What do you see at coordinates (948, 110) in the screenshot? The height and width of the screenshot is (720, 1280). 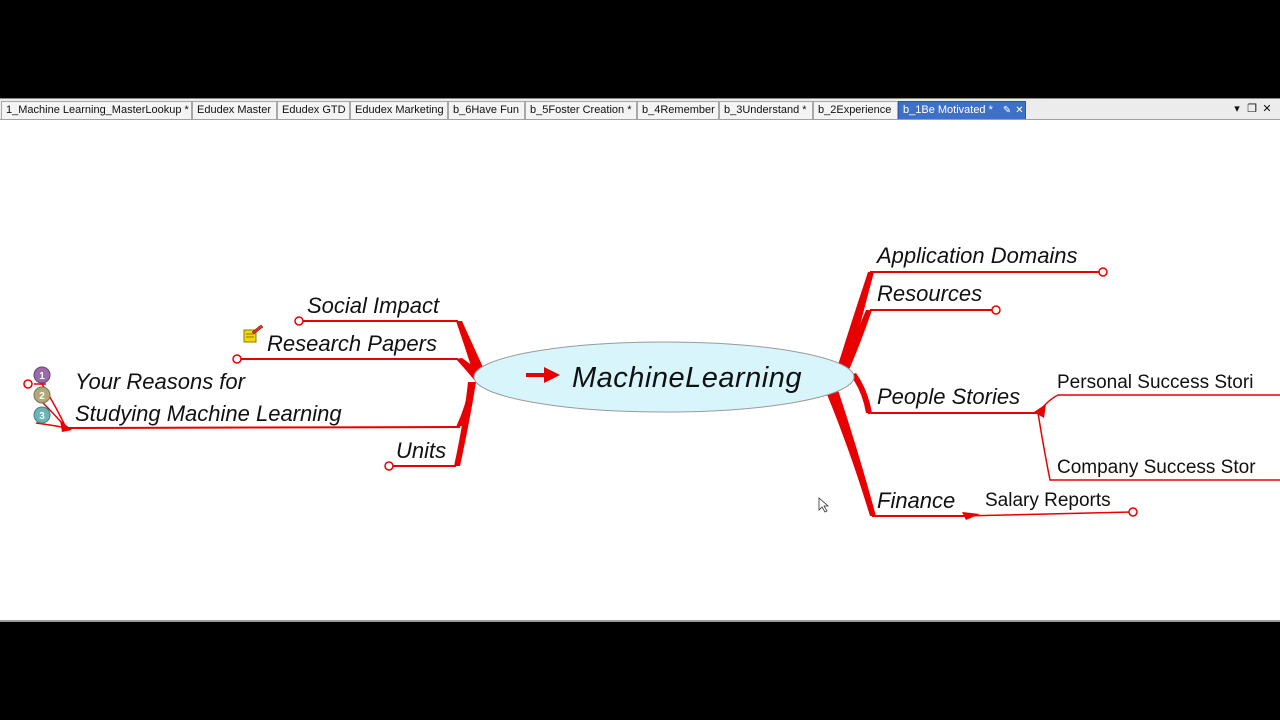 I see `tab-label: b_1Be Motivated *` at bounding box center [948, 110].